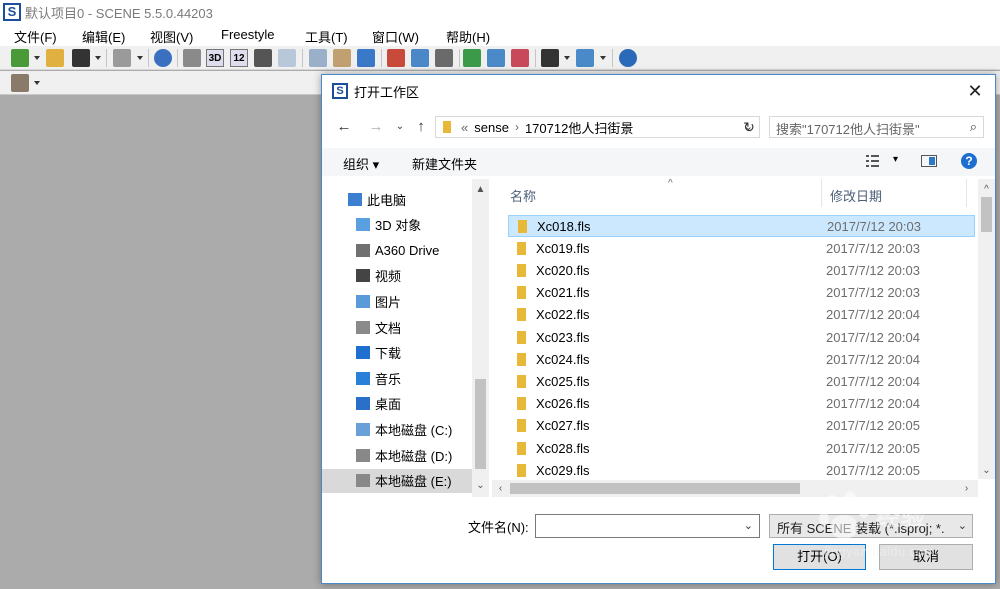 The width and height of the screenshot is (1000, 589). I want to click on nav-item-label: 下载, so click(388, 354).